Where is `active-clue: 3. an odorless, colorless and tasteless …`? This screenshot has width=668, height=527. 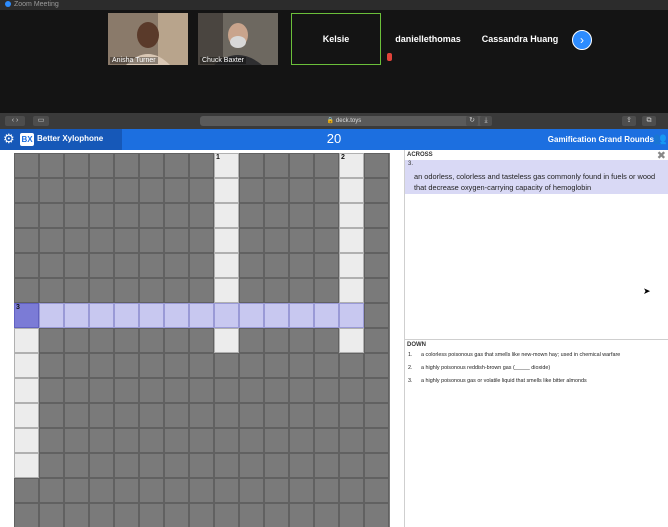
active-clue: 3. an odorless, colorless and tasteless … is located at coordinates (536, 177).